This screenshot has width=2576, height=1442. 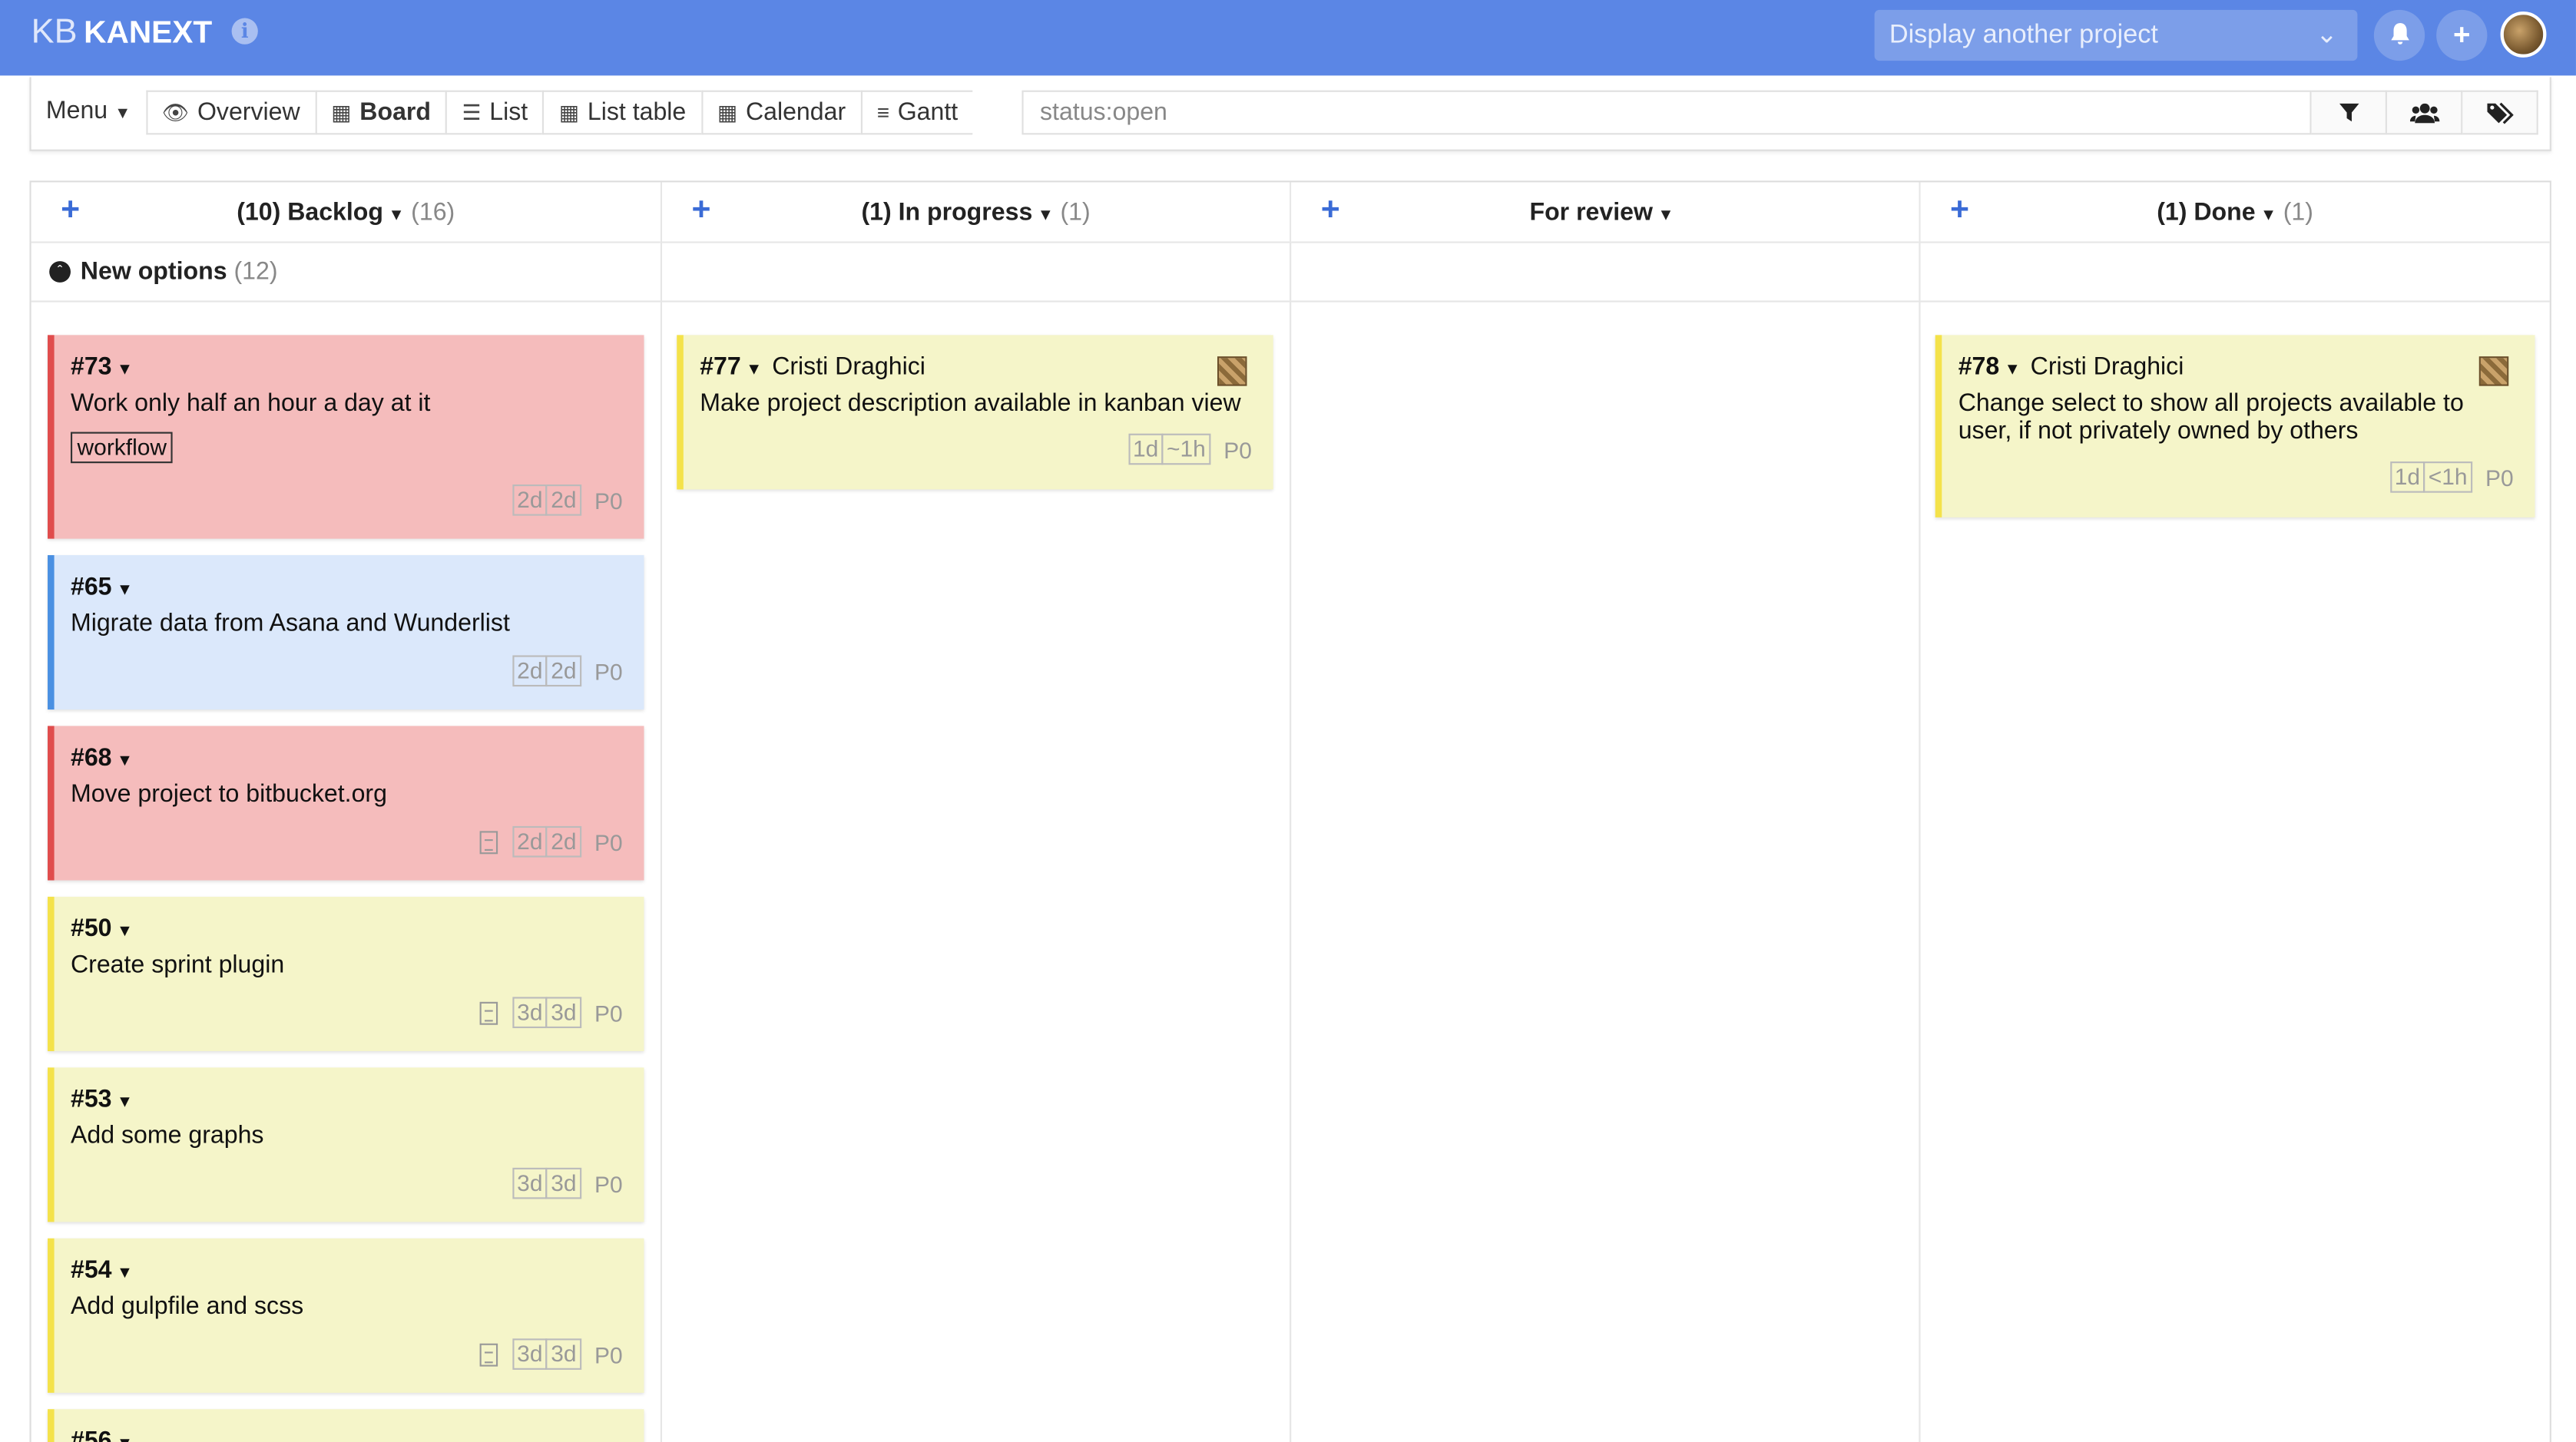 What do you see at coordinates (569, 113) in the screenshot?
I see `table-icon: ▦` at bounding box center [569, 113].